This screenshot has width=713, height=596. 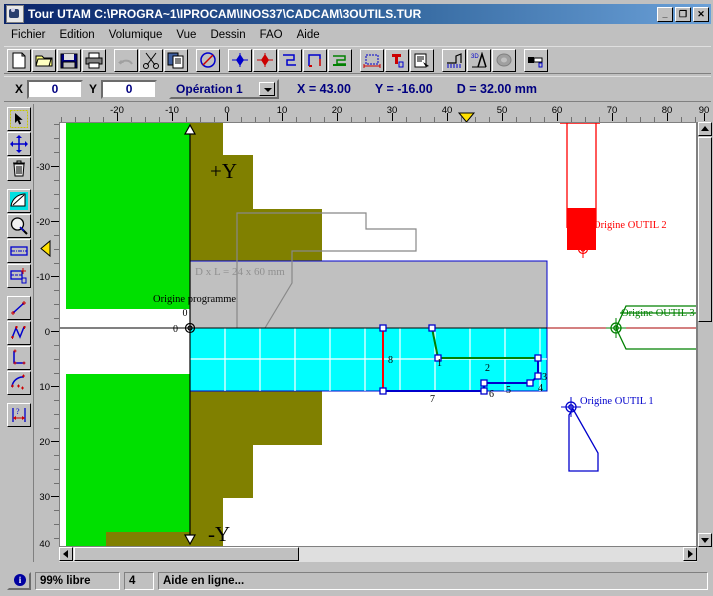 I want to click on shade-fill-icon, so click(x=18, y=201).